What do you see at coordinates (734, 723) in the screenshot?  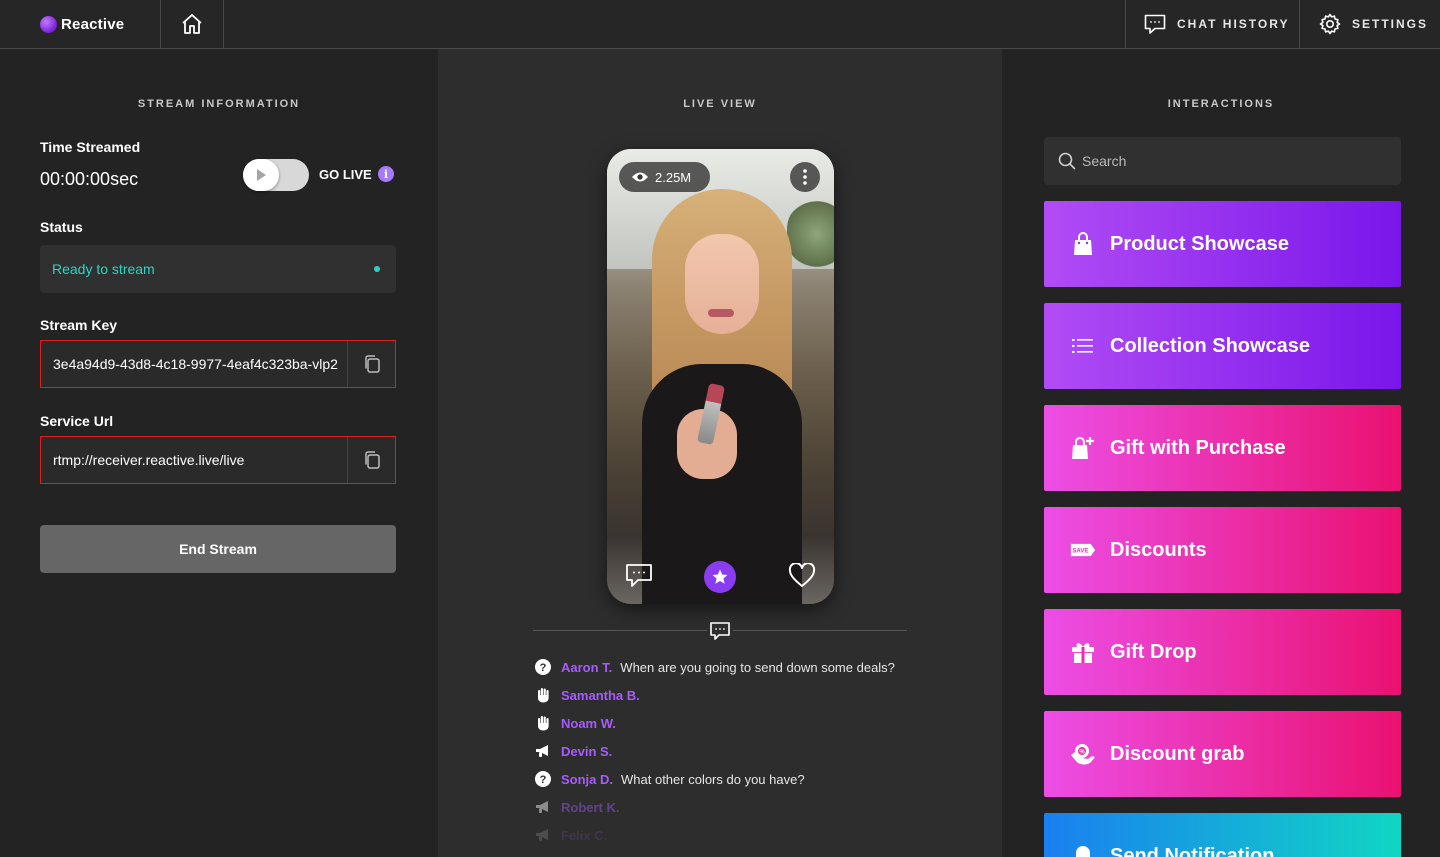 I see `chat-item: Noam W.` at bounding box center [734, 723].